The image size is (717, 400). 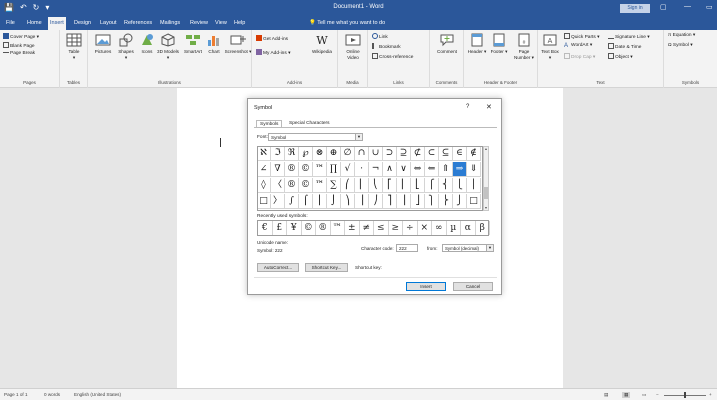 What do you see at coordinates (687, 6) in the screenshot?
I see `minimize-icon: —` at bounding box center [687, 6].